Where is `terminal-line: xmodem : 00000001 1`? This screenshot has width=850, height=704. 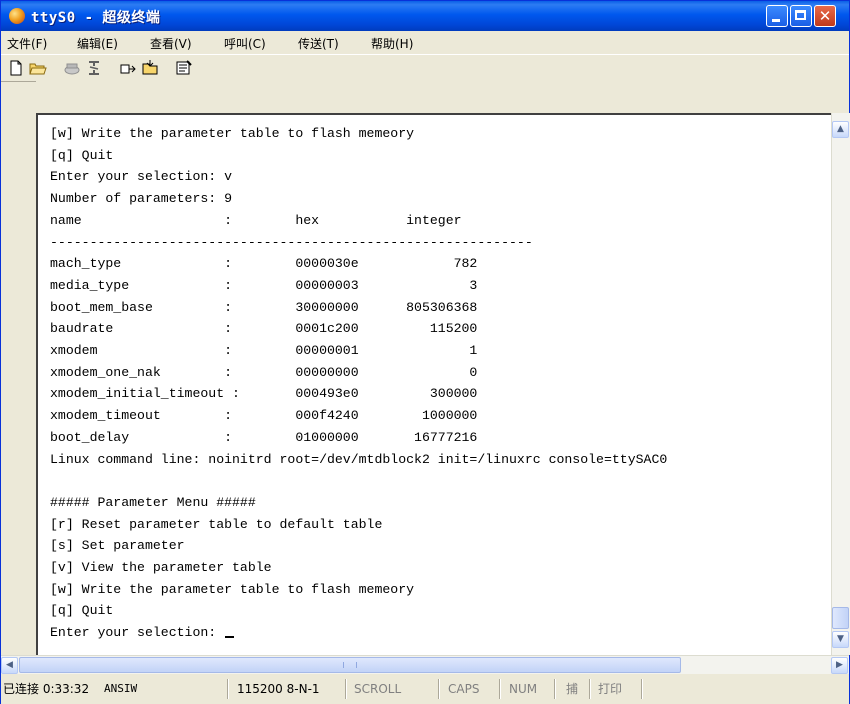
terminal-line: xmodem : 00000001 1 is located at coordinates (264, 351).